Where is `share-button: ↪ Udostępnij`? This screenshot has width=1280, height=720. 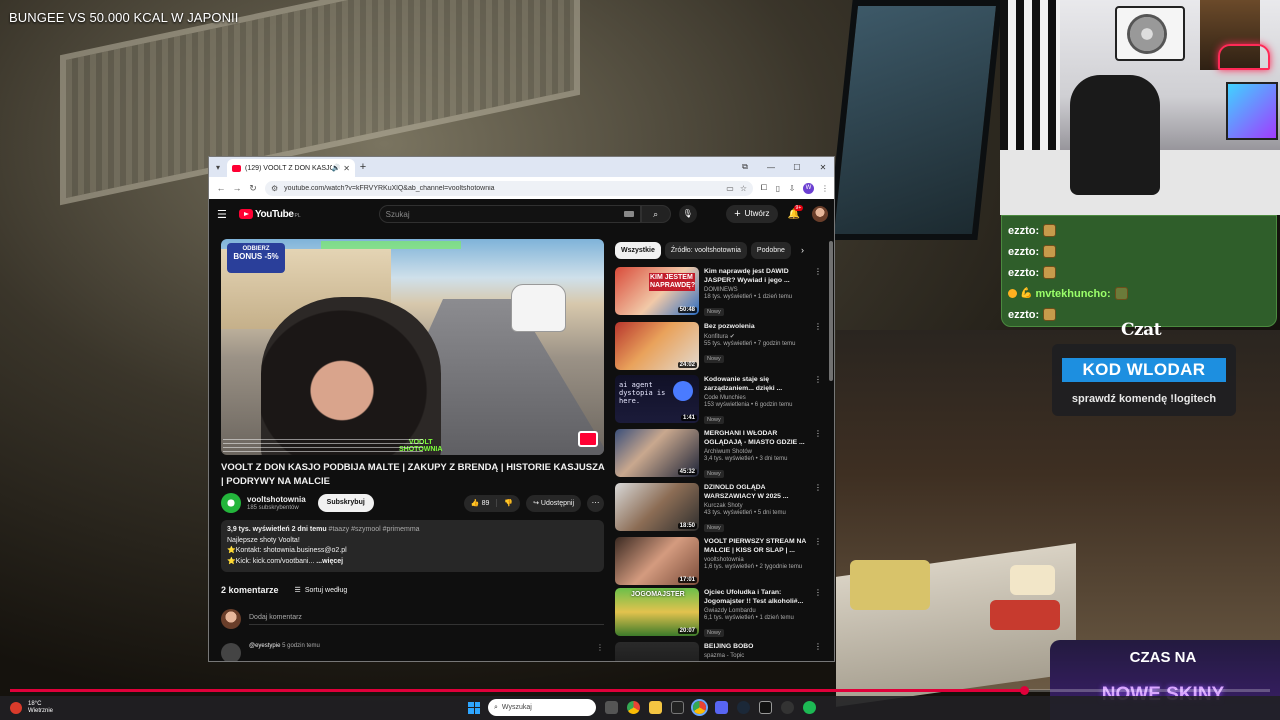 share-button: ↪ Udostępnij is located at coordinates (553, 503).